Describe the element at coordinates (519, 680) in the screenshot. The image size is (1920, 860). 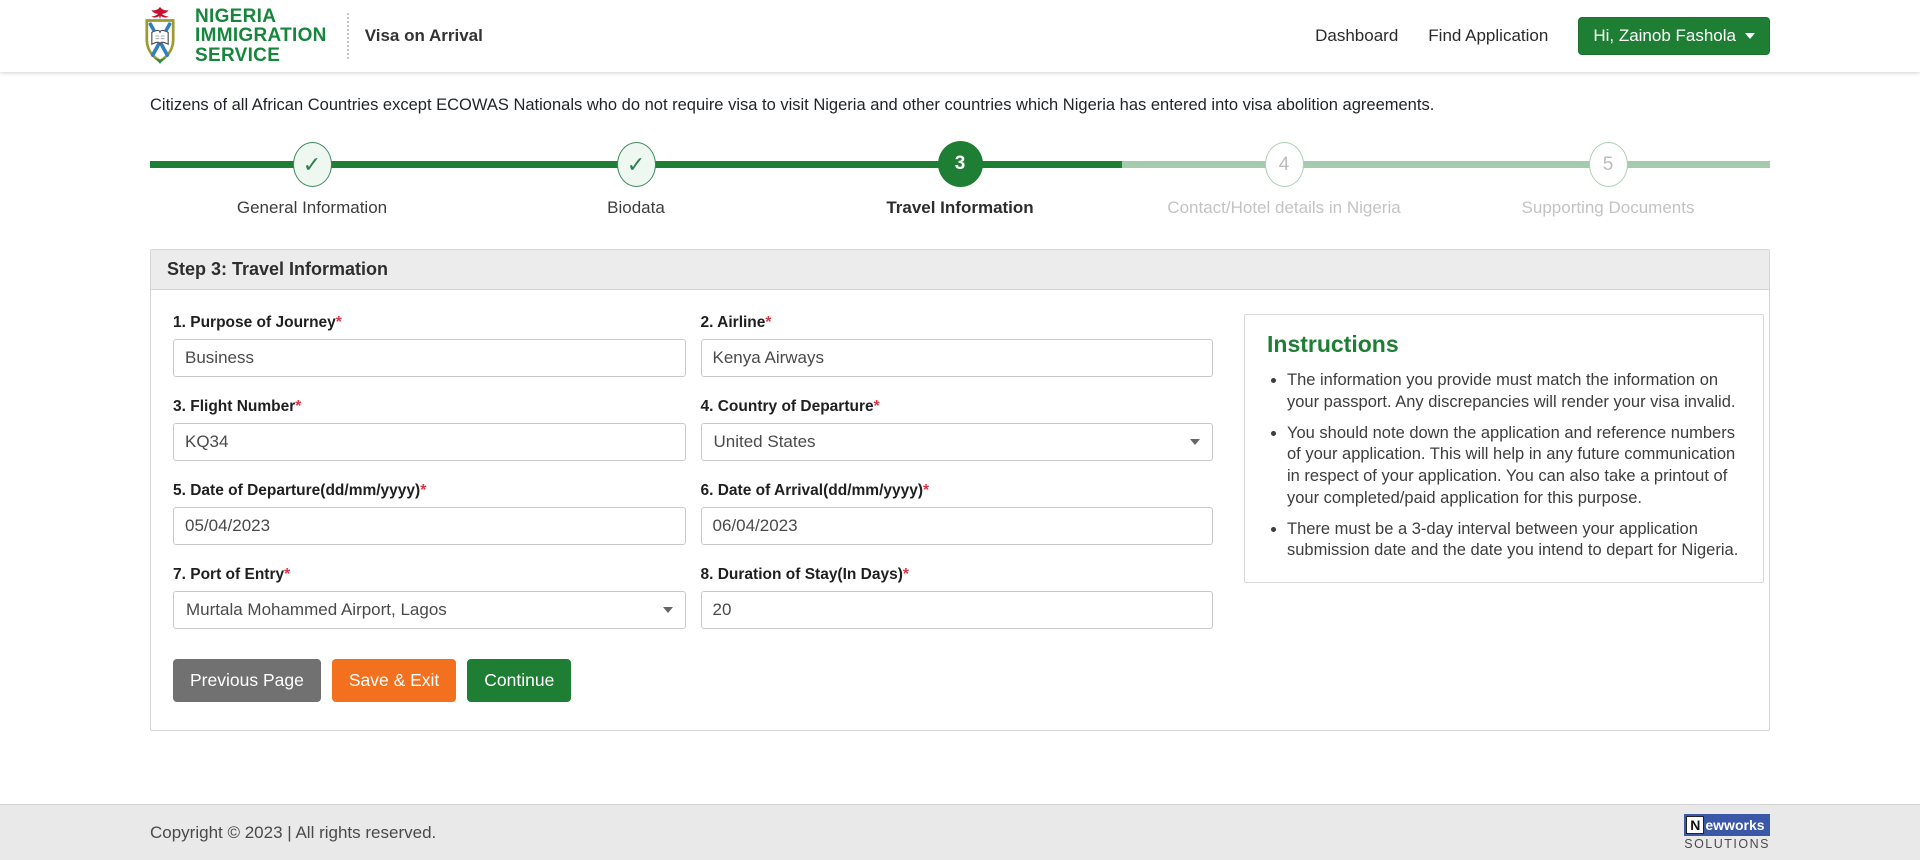
I see `continue-button: Continue` at that location.